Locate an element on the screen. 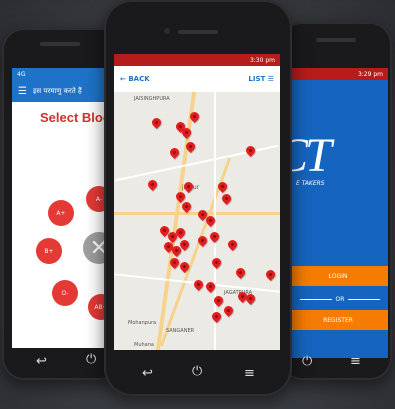  or-divider: OR is located at coordinates (340, 299).